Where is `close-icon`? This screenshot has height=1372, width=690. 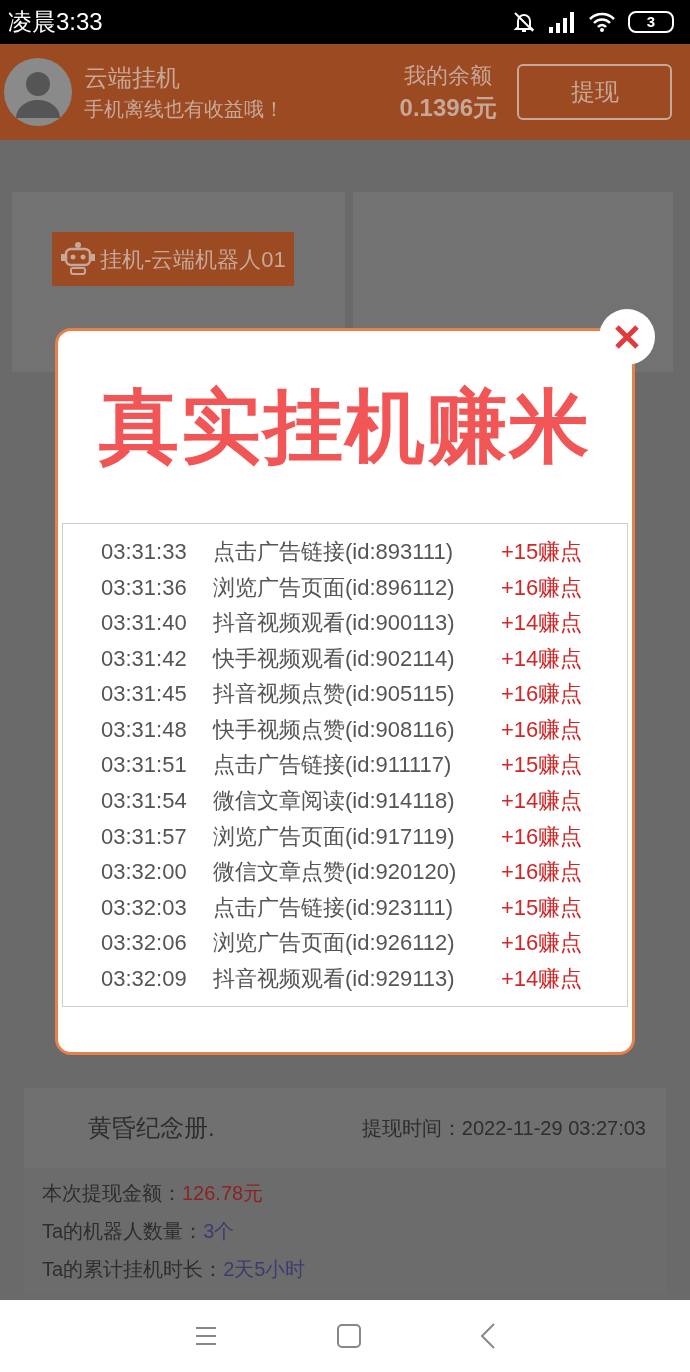
close-icon is located at coordinates (627, 337).